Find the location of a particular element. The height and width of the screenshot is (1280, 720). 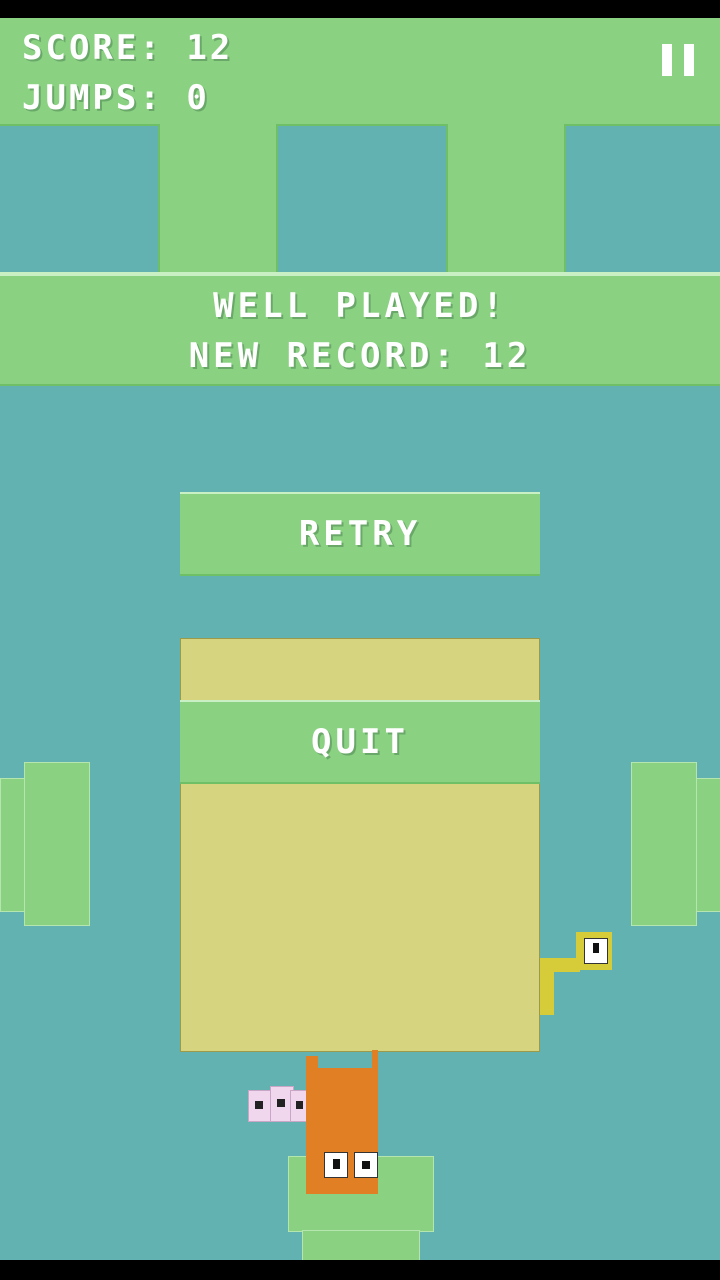

player-eye-left is located at coordinates (336, 1165).